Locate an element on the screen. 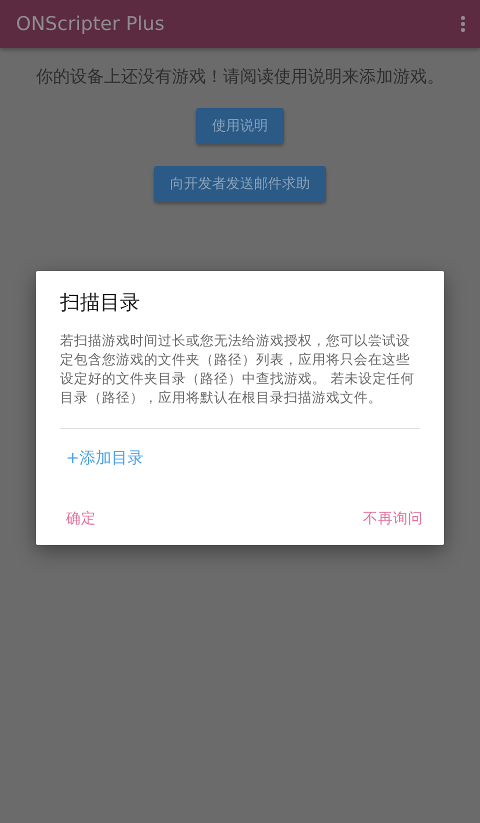 This screenshot has width=480, height=823. add-directory-button: +添加目录 is located at coordinates (105, 458).